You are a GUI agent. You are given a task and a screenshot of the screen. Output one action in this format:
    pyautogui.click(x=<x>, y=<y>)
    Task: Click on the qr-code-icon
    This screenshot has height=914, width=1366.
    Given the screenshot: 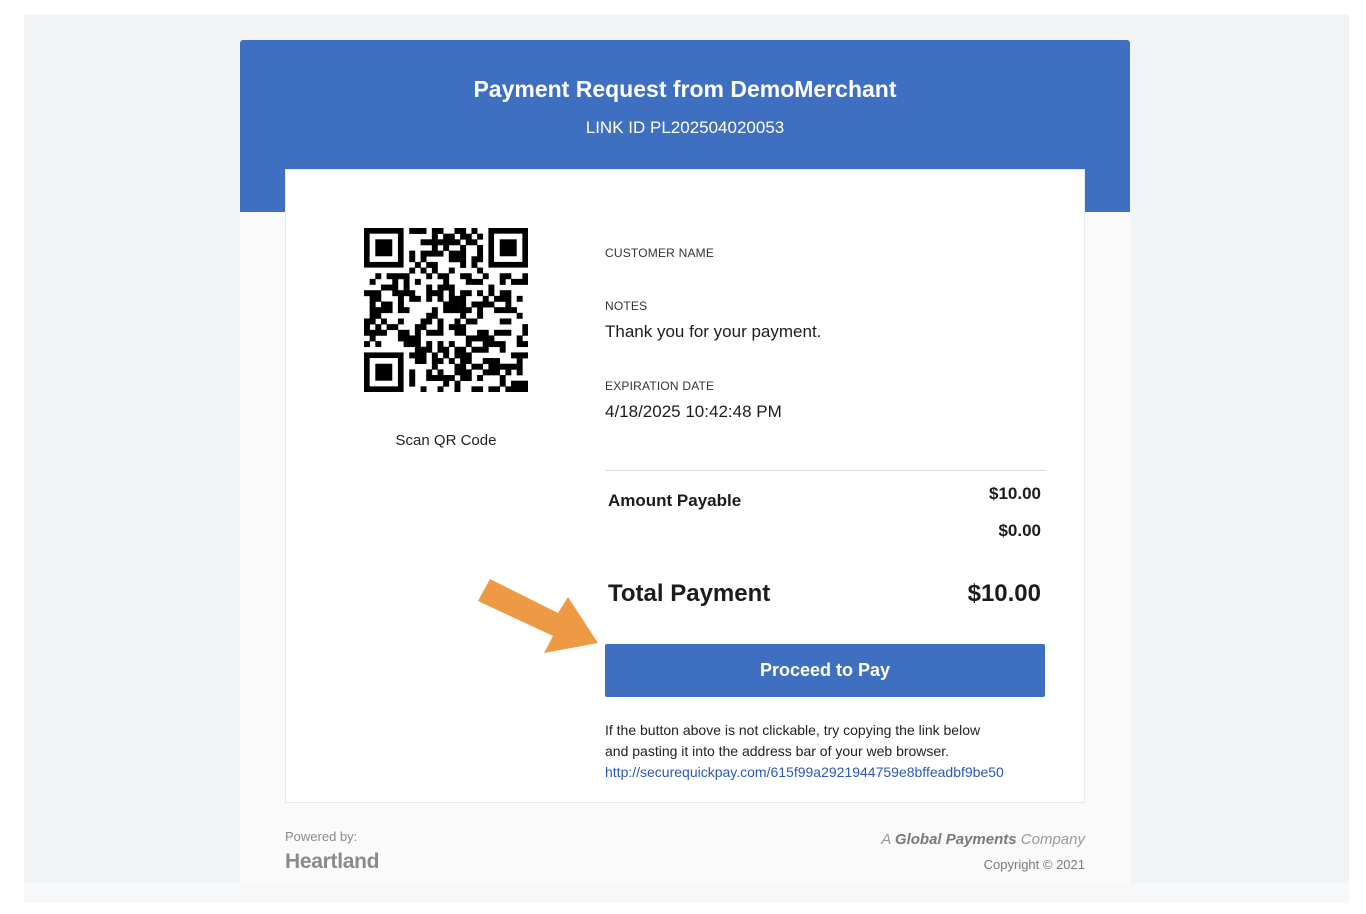 What is the action you would take?
    pyautogui.click(x=446, y=310)
    